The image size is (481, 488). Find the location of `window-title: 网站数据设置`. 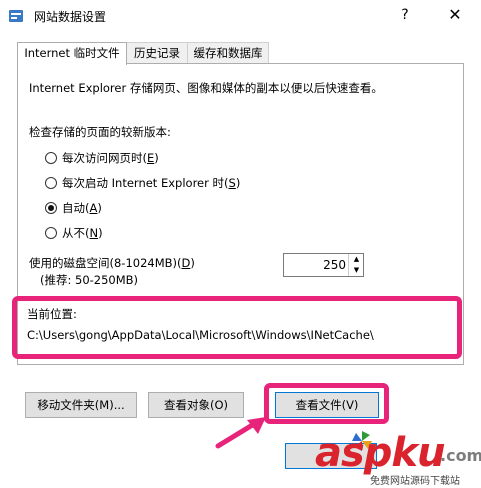

window-title: 网站数据设置 is located at coordinates (70, 17).